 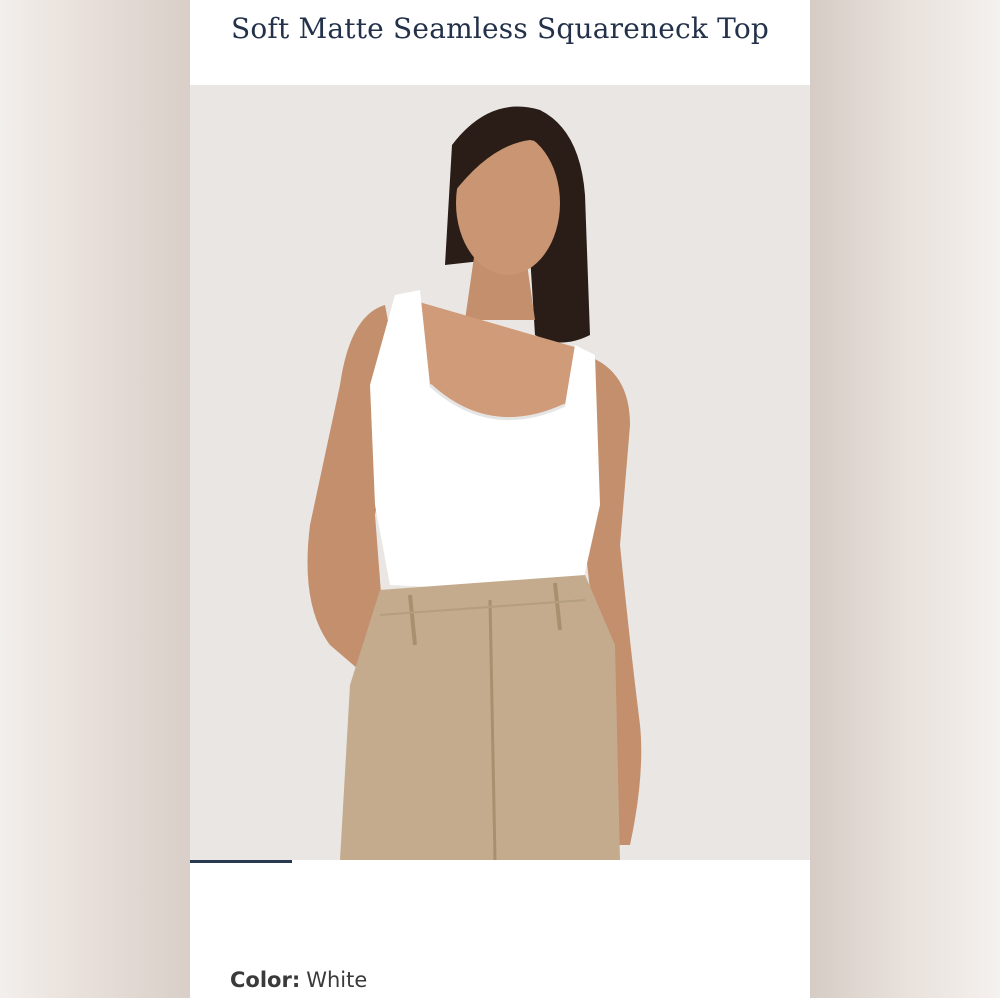 What do you see at coordinates (241, 861) in the screenshot?
I see `carousel-progress-bar` at bounding box center [241, 861].